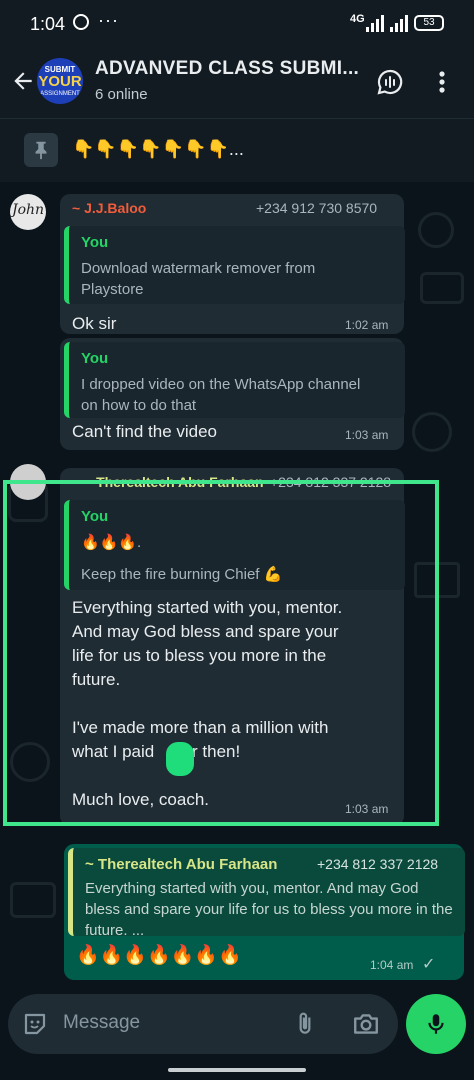 The width and height of the screenshot is (474, 1080). What do you see at coordinates (237, 23) in the screenshot?
I see `status-bar: 1:04 ··· 4G 53` at bounding box center [237, 23].